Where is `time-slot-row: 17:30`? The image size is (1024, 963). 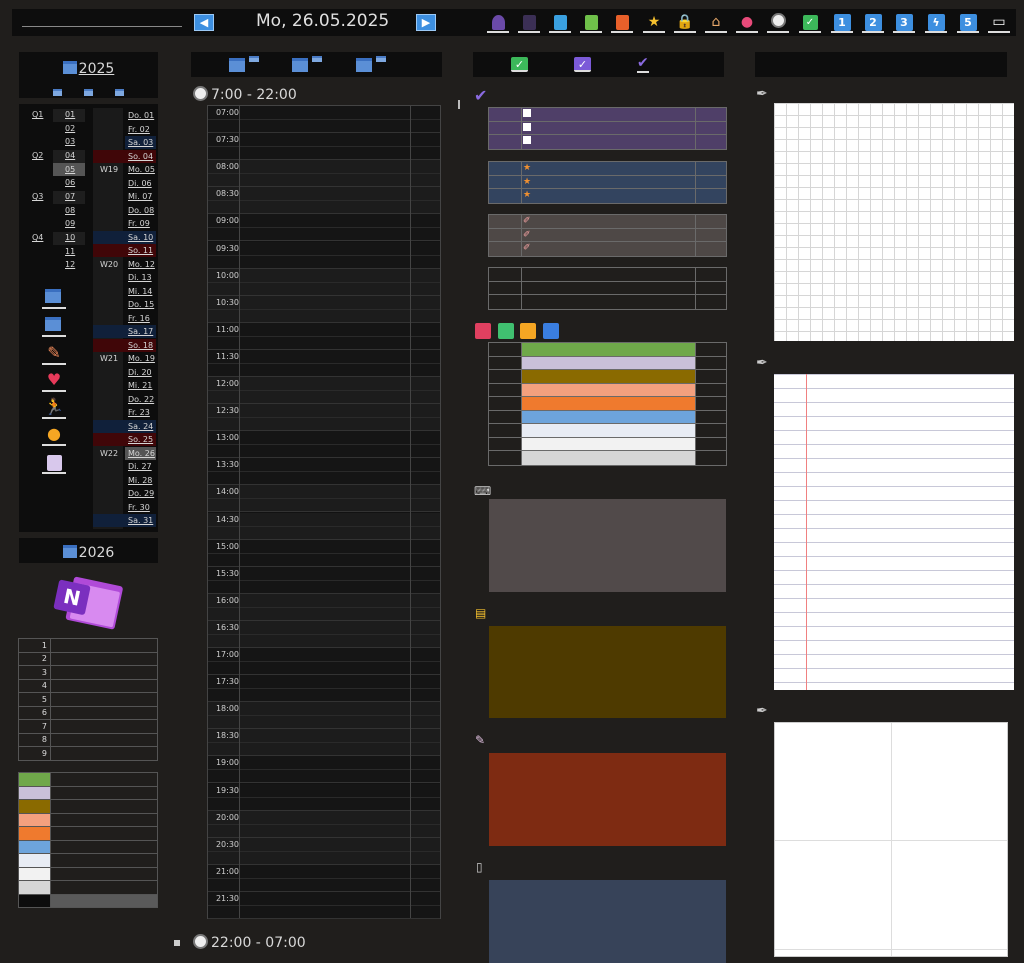 time-slot-row: 17:30 is located at coordinates (324, 689).